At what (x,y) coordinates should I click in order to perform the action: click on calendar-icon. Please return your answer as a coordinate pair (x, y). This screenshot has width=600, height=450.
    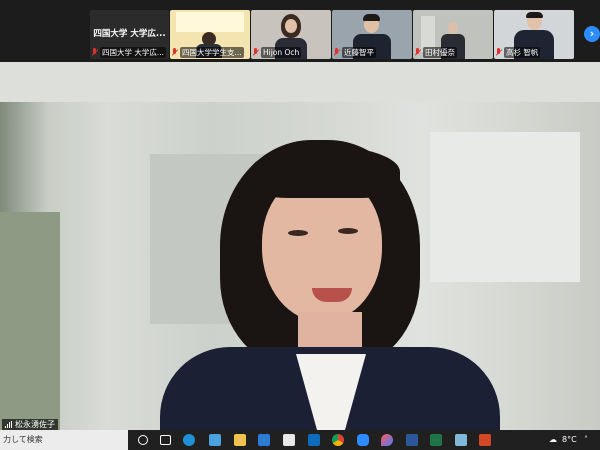
    Looking at the image, I should click on (289, 440).